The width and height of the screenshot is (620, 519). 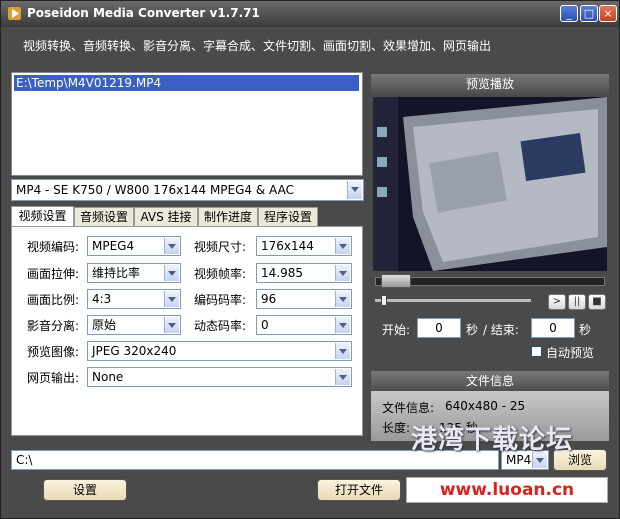 What do you see at coordinates (453, 301) in the screenshot?
I see `volume-slider` at bounding box center [453, 301].